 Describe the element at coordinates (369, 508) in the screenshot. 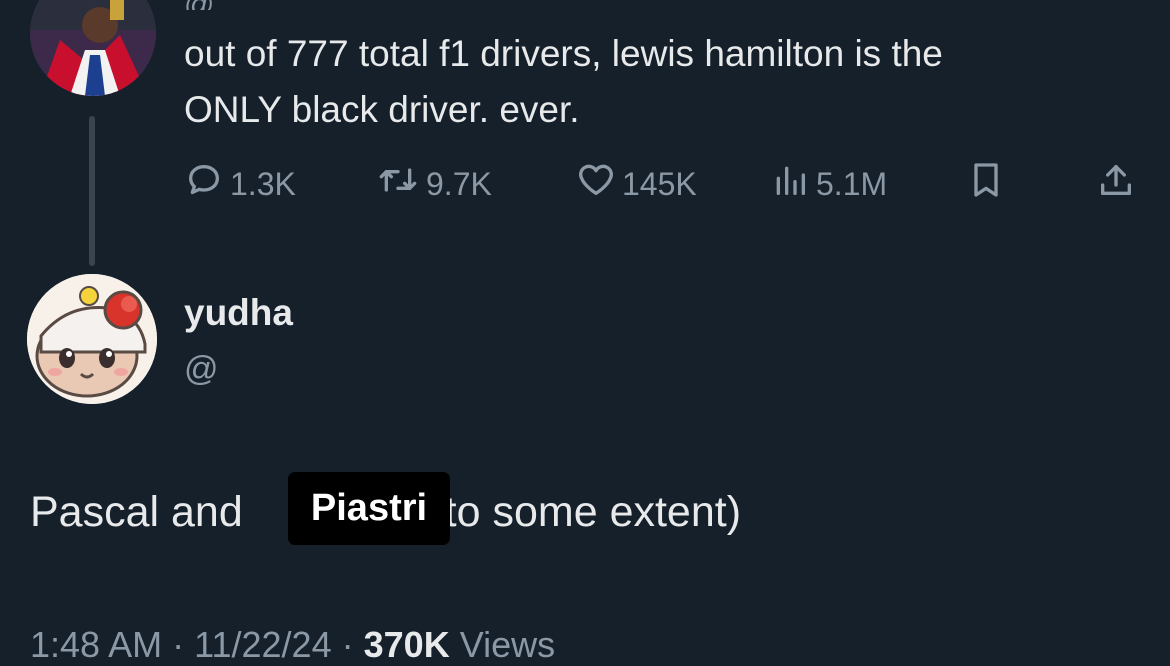

I see `overlay-name-label: Piastri` at that location.